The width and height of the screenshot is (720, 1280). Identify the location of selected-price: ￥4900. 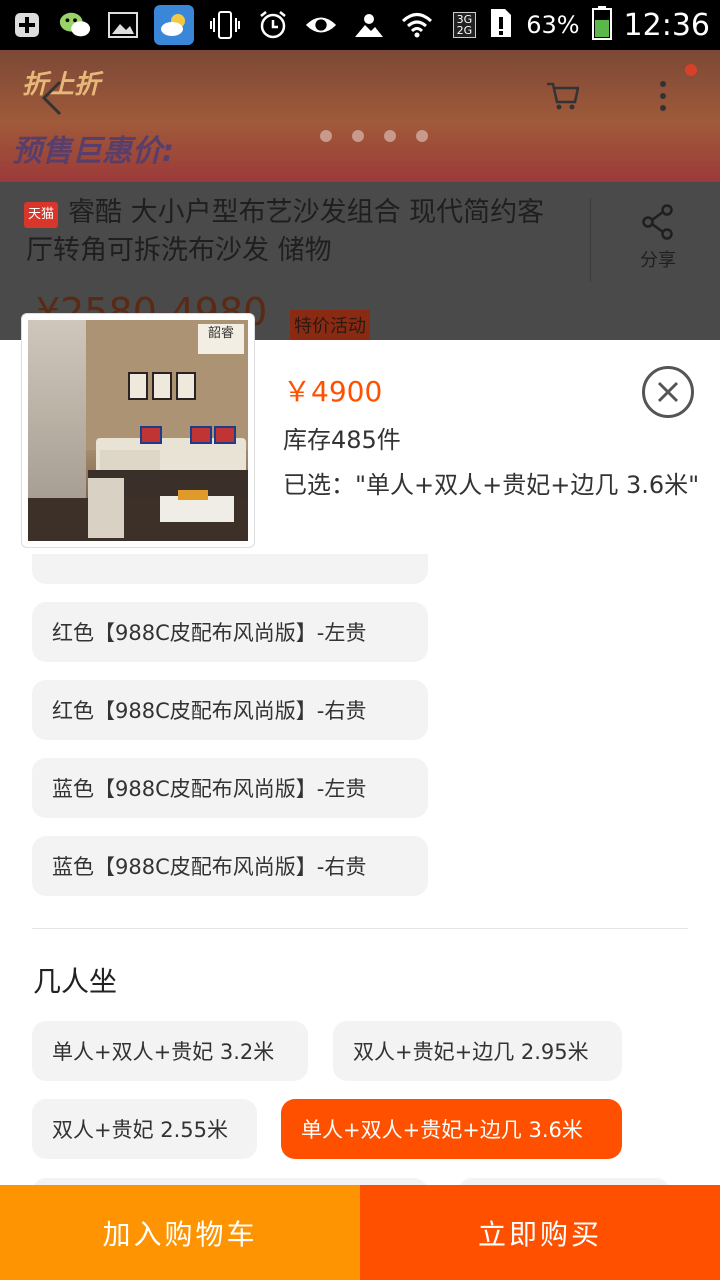
(333, 391).